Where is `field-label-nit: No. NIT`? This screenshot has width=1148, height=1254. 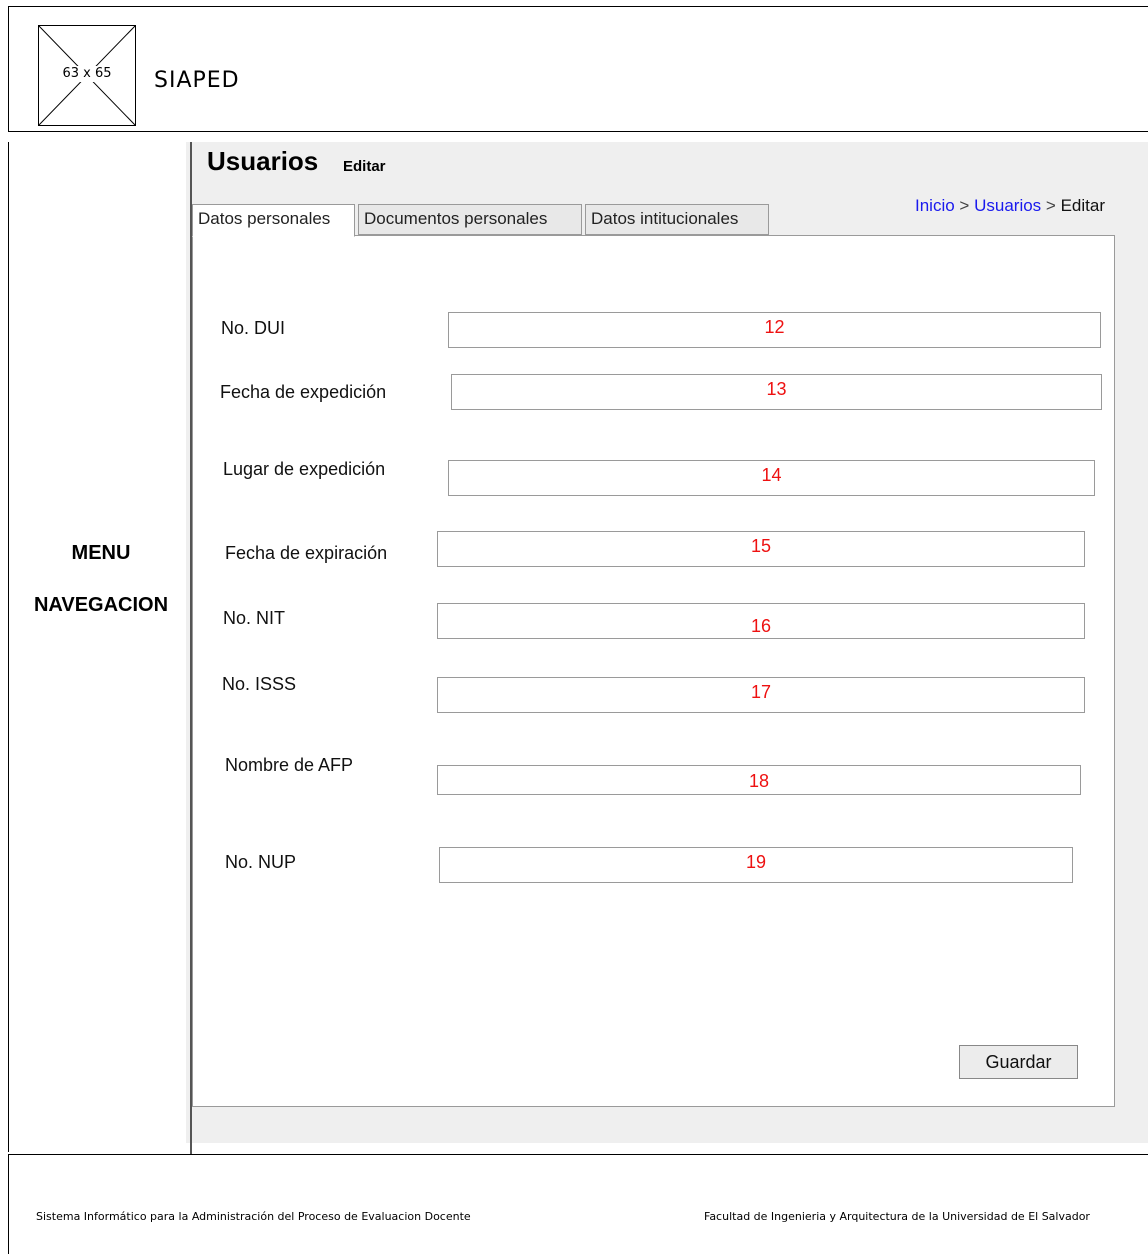
field-label-nit: No. NIT is located at coordinates (254, 618).